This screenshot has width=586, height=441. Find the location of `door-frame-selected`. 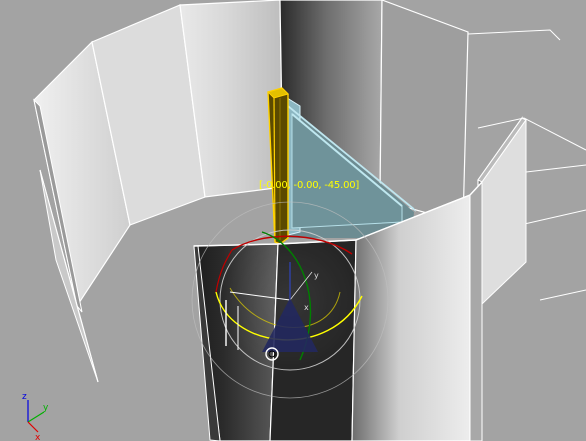

door-frame-selected is located at coordinates (278, 166).